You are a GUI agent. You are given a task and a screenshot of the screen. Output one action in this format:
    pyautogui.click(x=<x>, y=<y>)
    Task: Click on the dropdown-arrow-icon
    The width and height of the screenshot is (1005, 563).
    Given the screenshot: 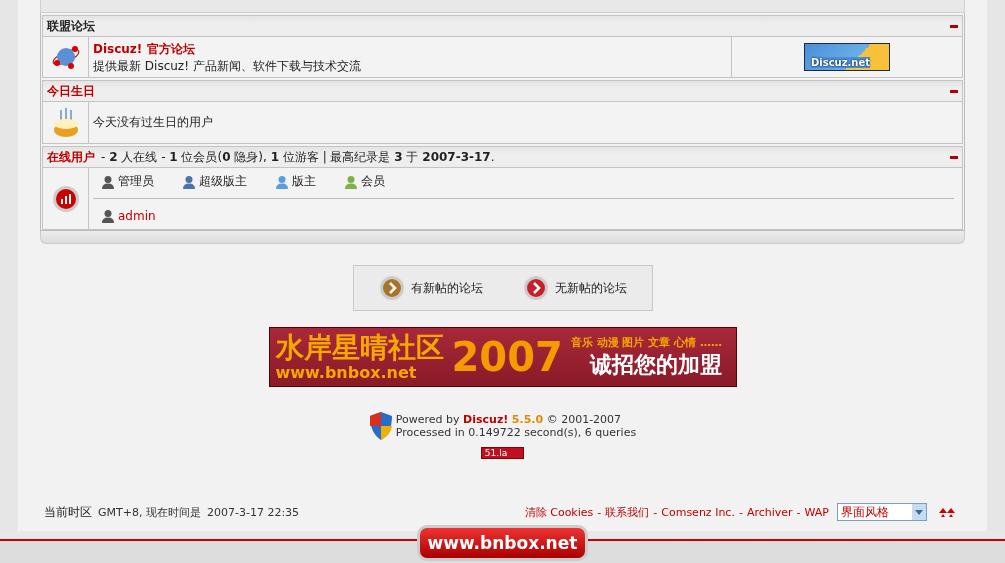 What is the action you would take?
    pyautogui.click(x=919, y=512)
    